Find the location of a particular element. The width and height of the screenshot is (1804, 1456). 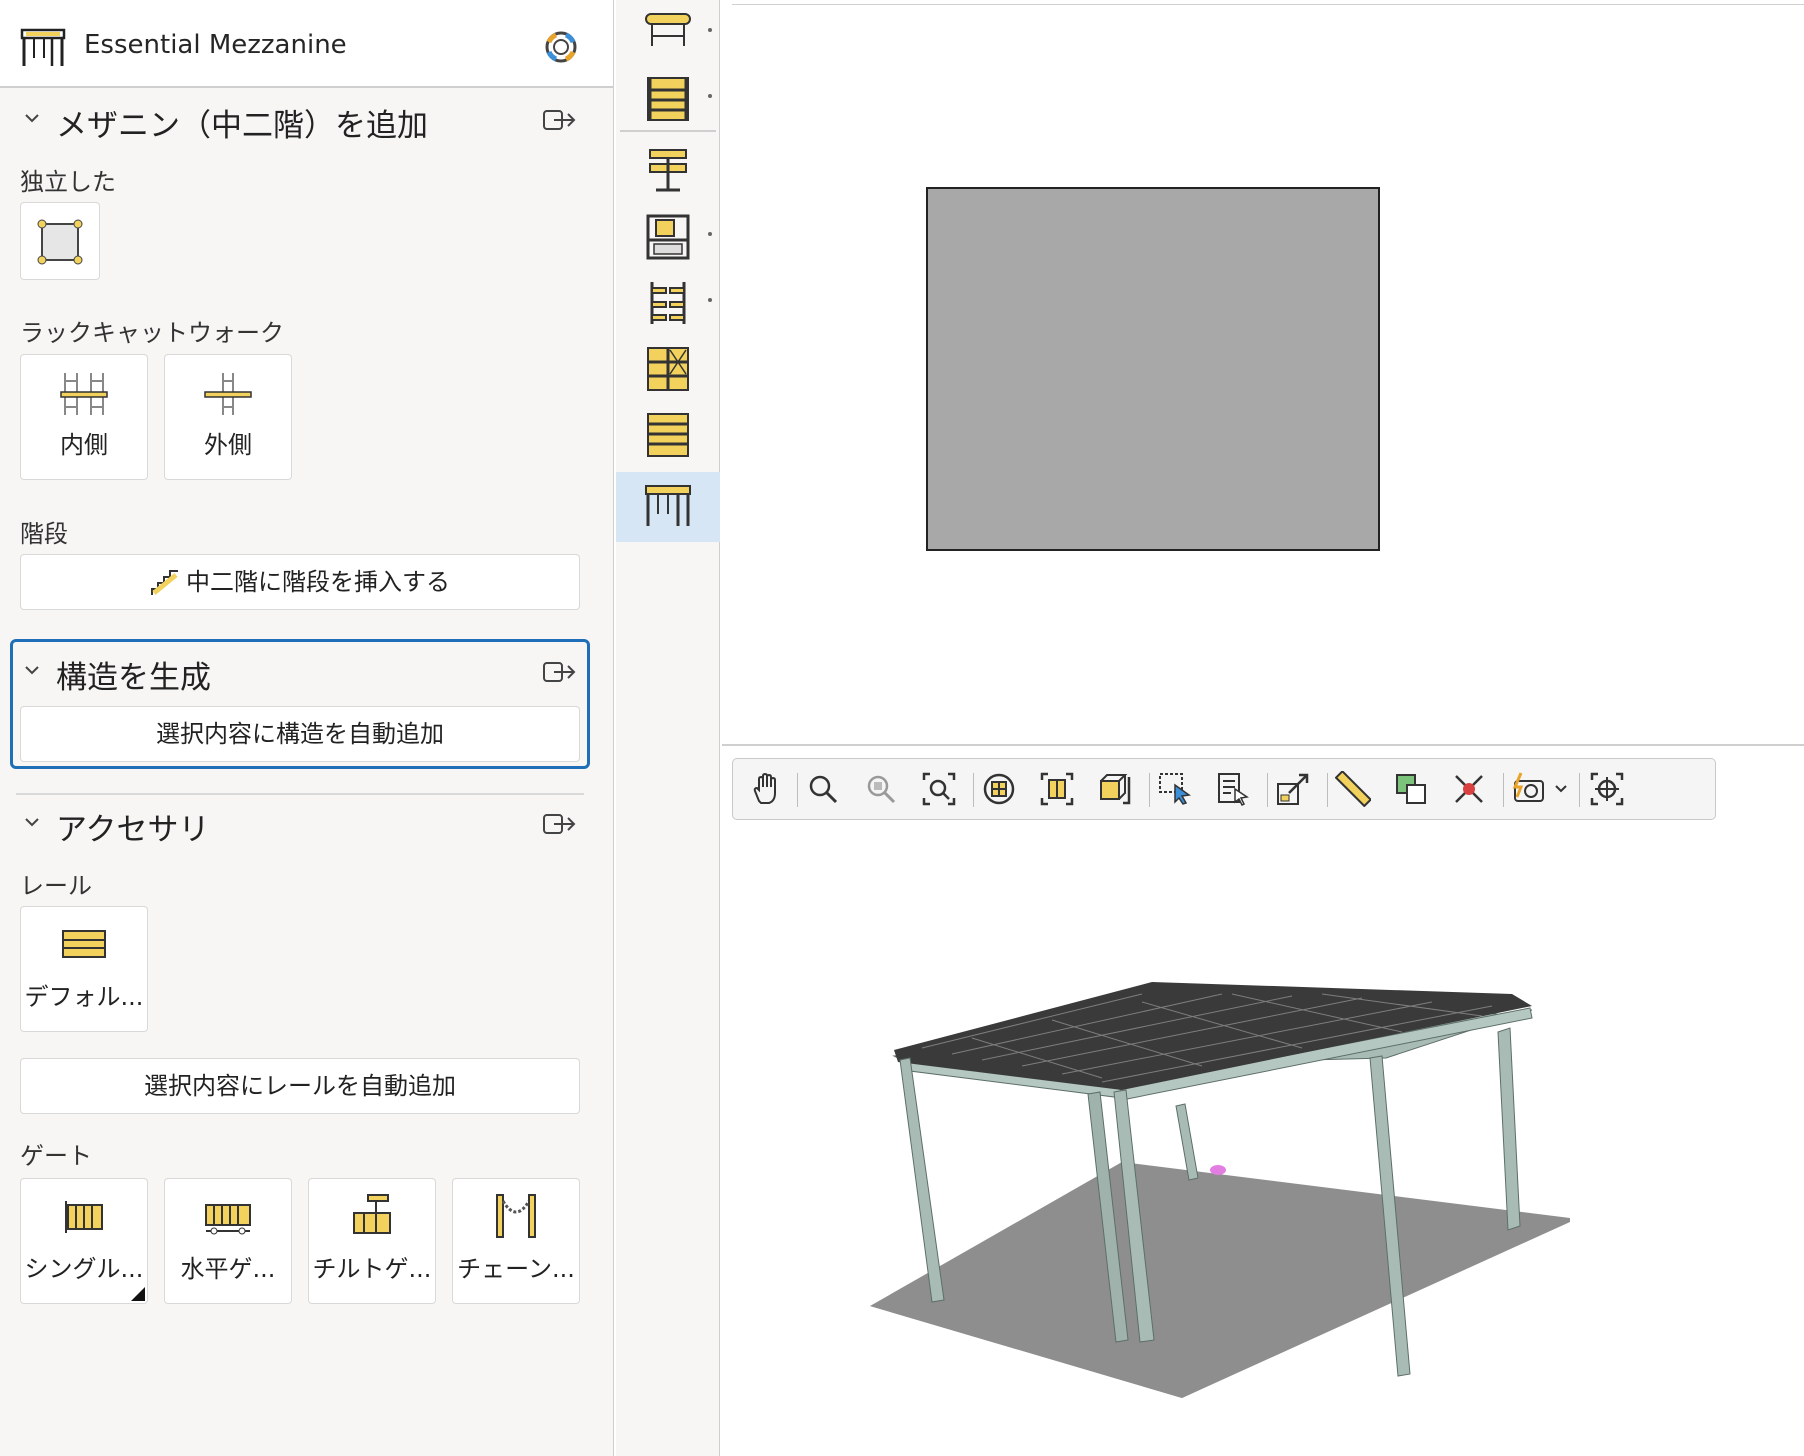

dropdown-corner-icon is located at coordinates (138, 1294).